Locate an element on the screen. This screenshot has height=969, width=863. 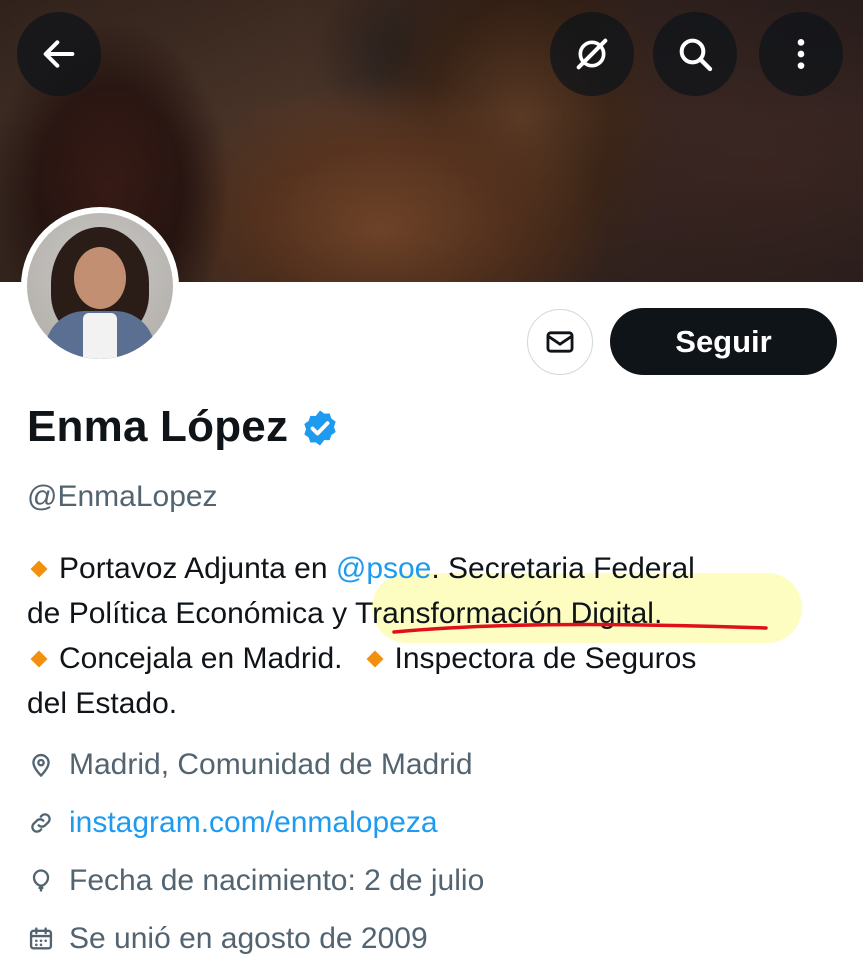
birthday-row: Fecha de nacimiento: 2 de julio is located at coordinates (255, 881).